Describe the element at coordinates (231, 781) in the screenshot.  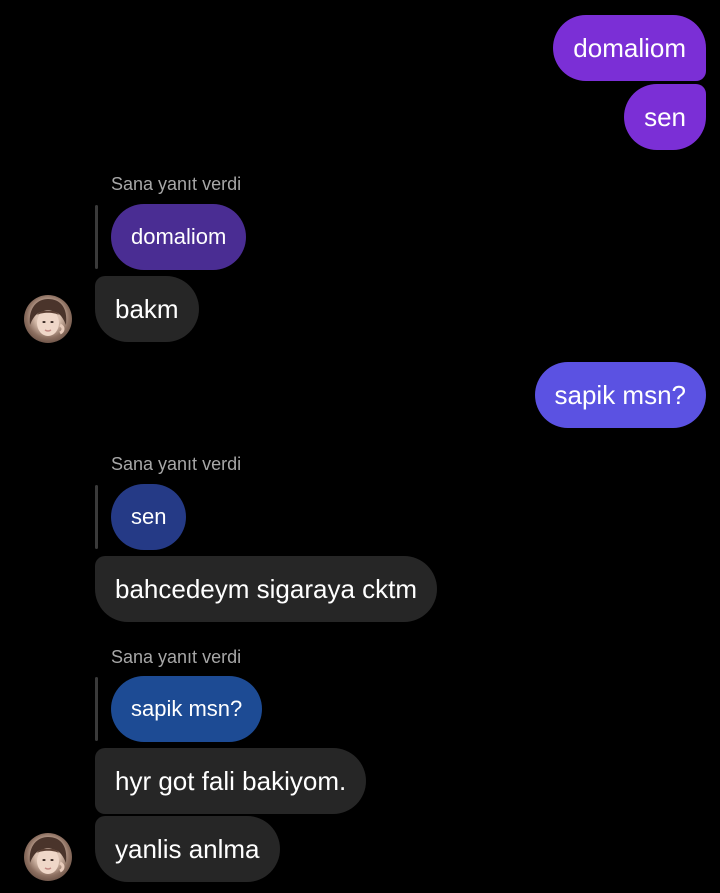
I see `incoming-message: hyr got fali bakiyom.` at that location.